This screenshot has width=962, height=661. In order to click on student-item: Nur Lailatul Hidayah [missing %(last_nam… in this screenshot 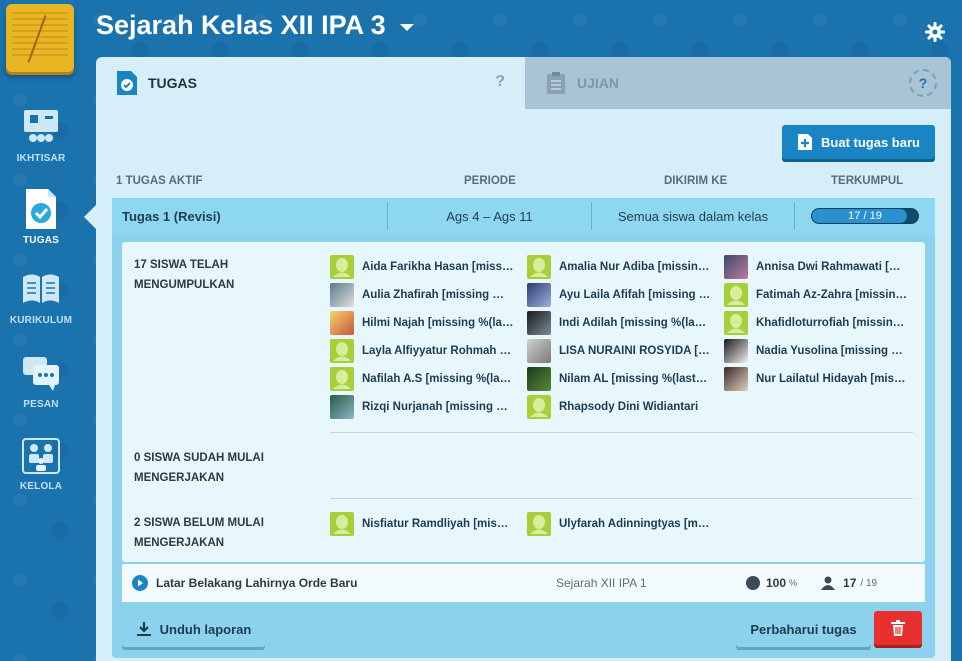, I will do `click(819, 379)`.